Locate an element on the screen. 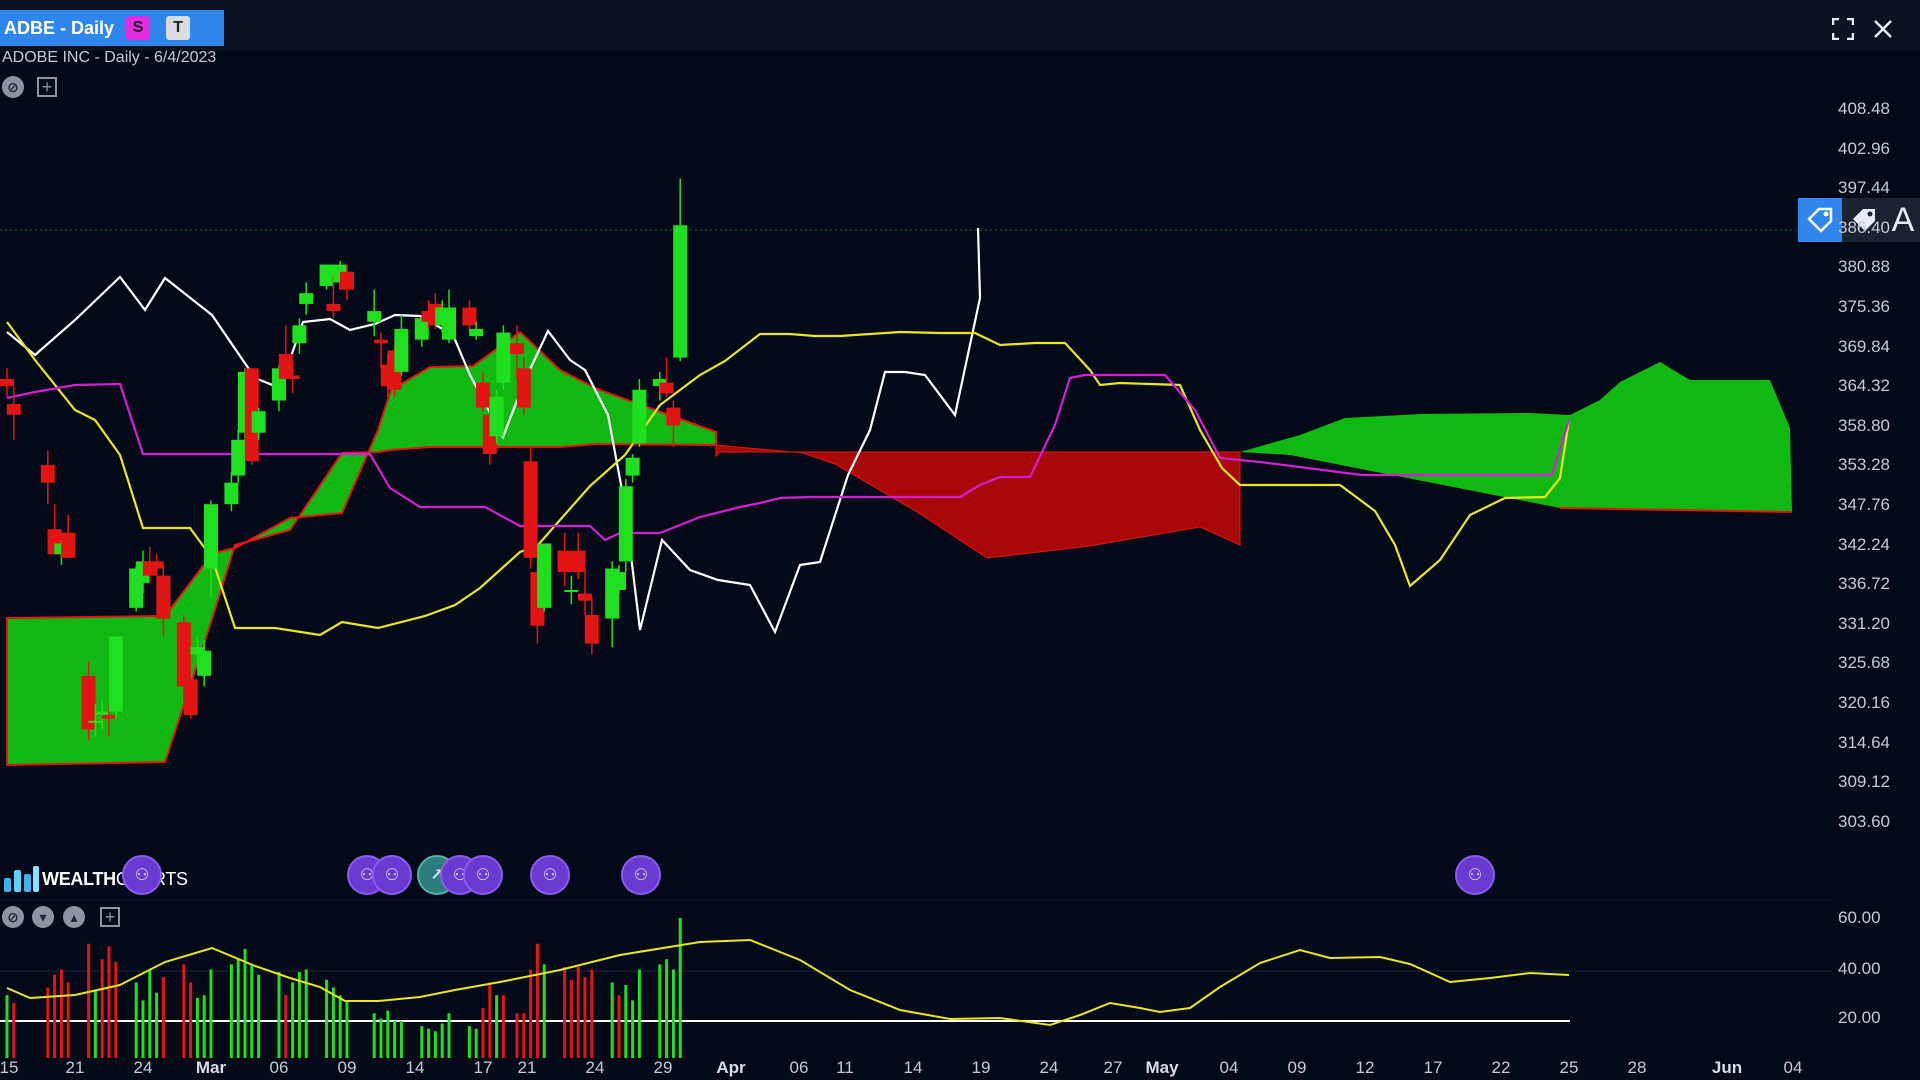 The width and height of the screenshot is (1920, 1080). logo-icon is located at coordinates (21, 879).